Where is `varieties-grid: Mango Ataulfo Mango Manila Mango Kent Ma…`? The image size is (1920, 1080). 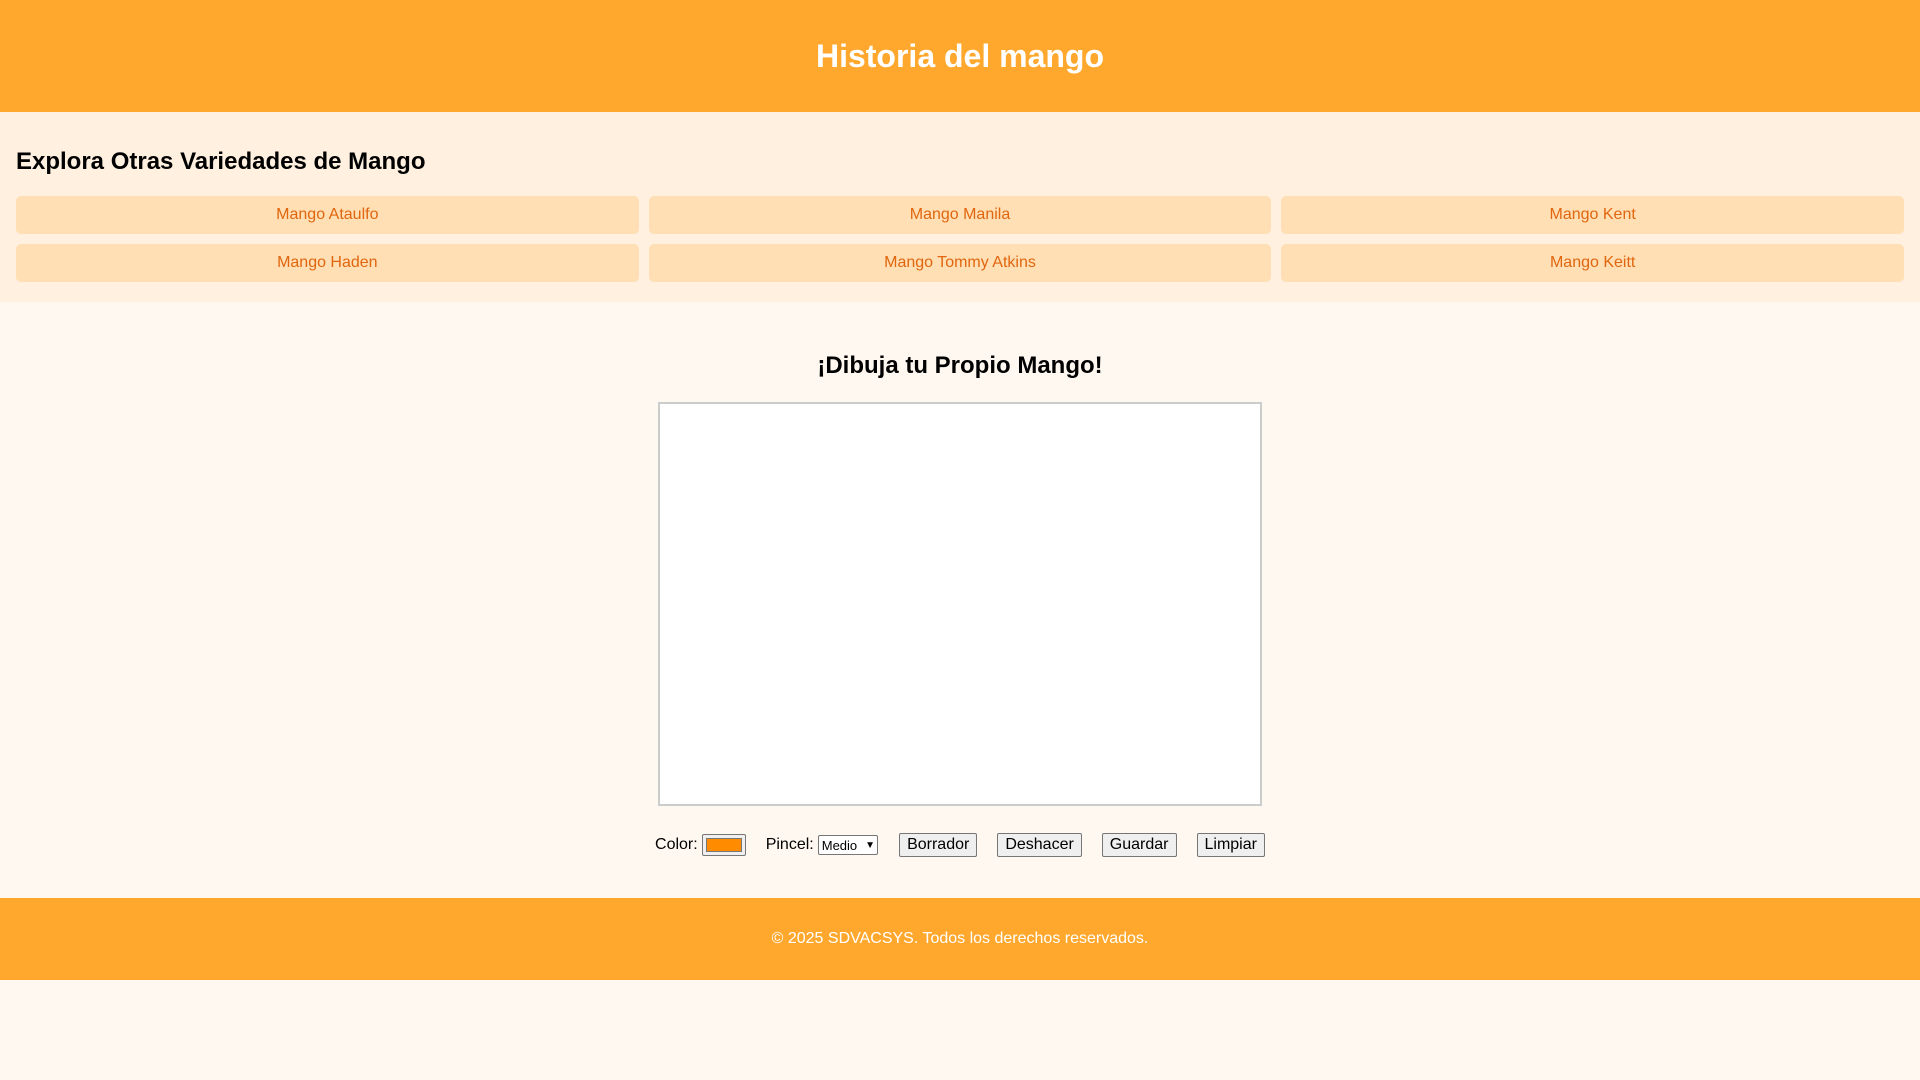 varieties-grid: Mango Ataulfo Mango Manila Mango Kent Ma… is located at coordinates (960, 239).